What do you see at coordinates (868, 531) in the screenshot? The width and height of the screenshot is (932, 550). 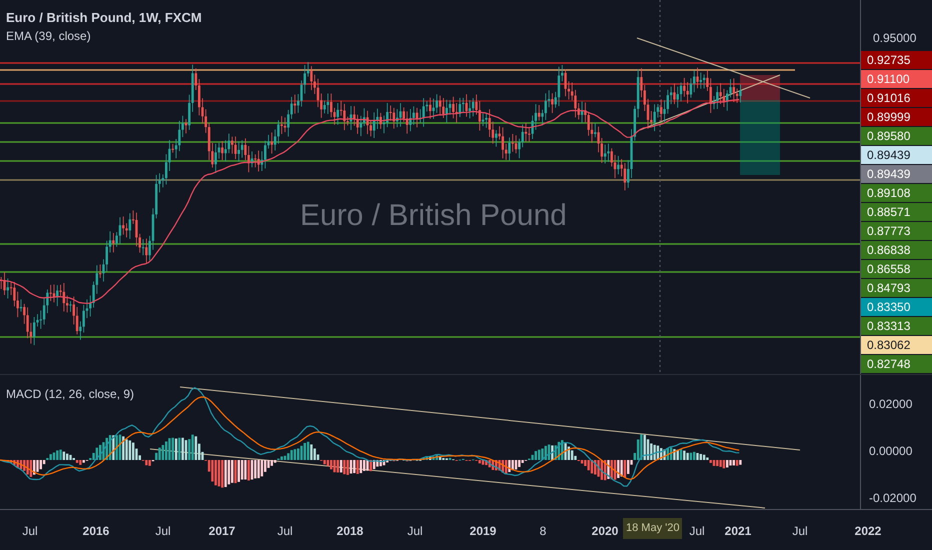 I see `time-label: 2022` at bounding box center [868, 531].